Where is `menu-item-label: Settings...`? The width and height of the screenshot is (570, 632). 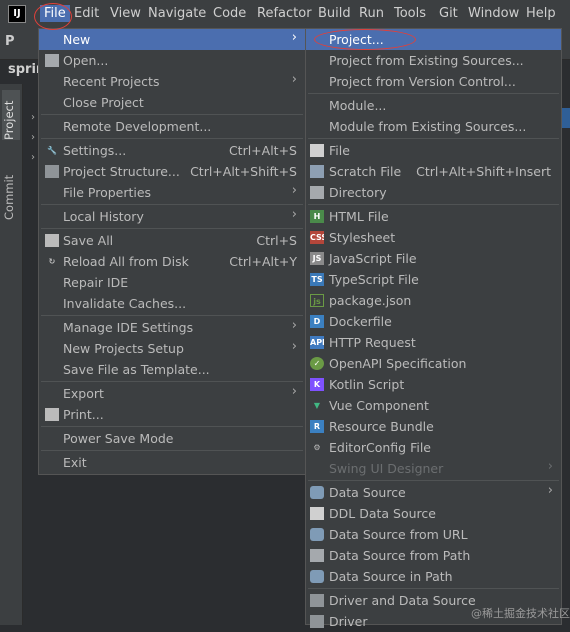
menu-item-label: Settings... is located at coordinates (95, 150).